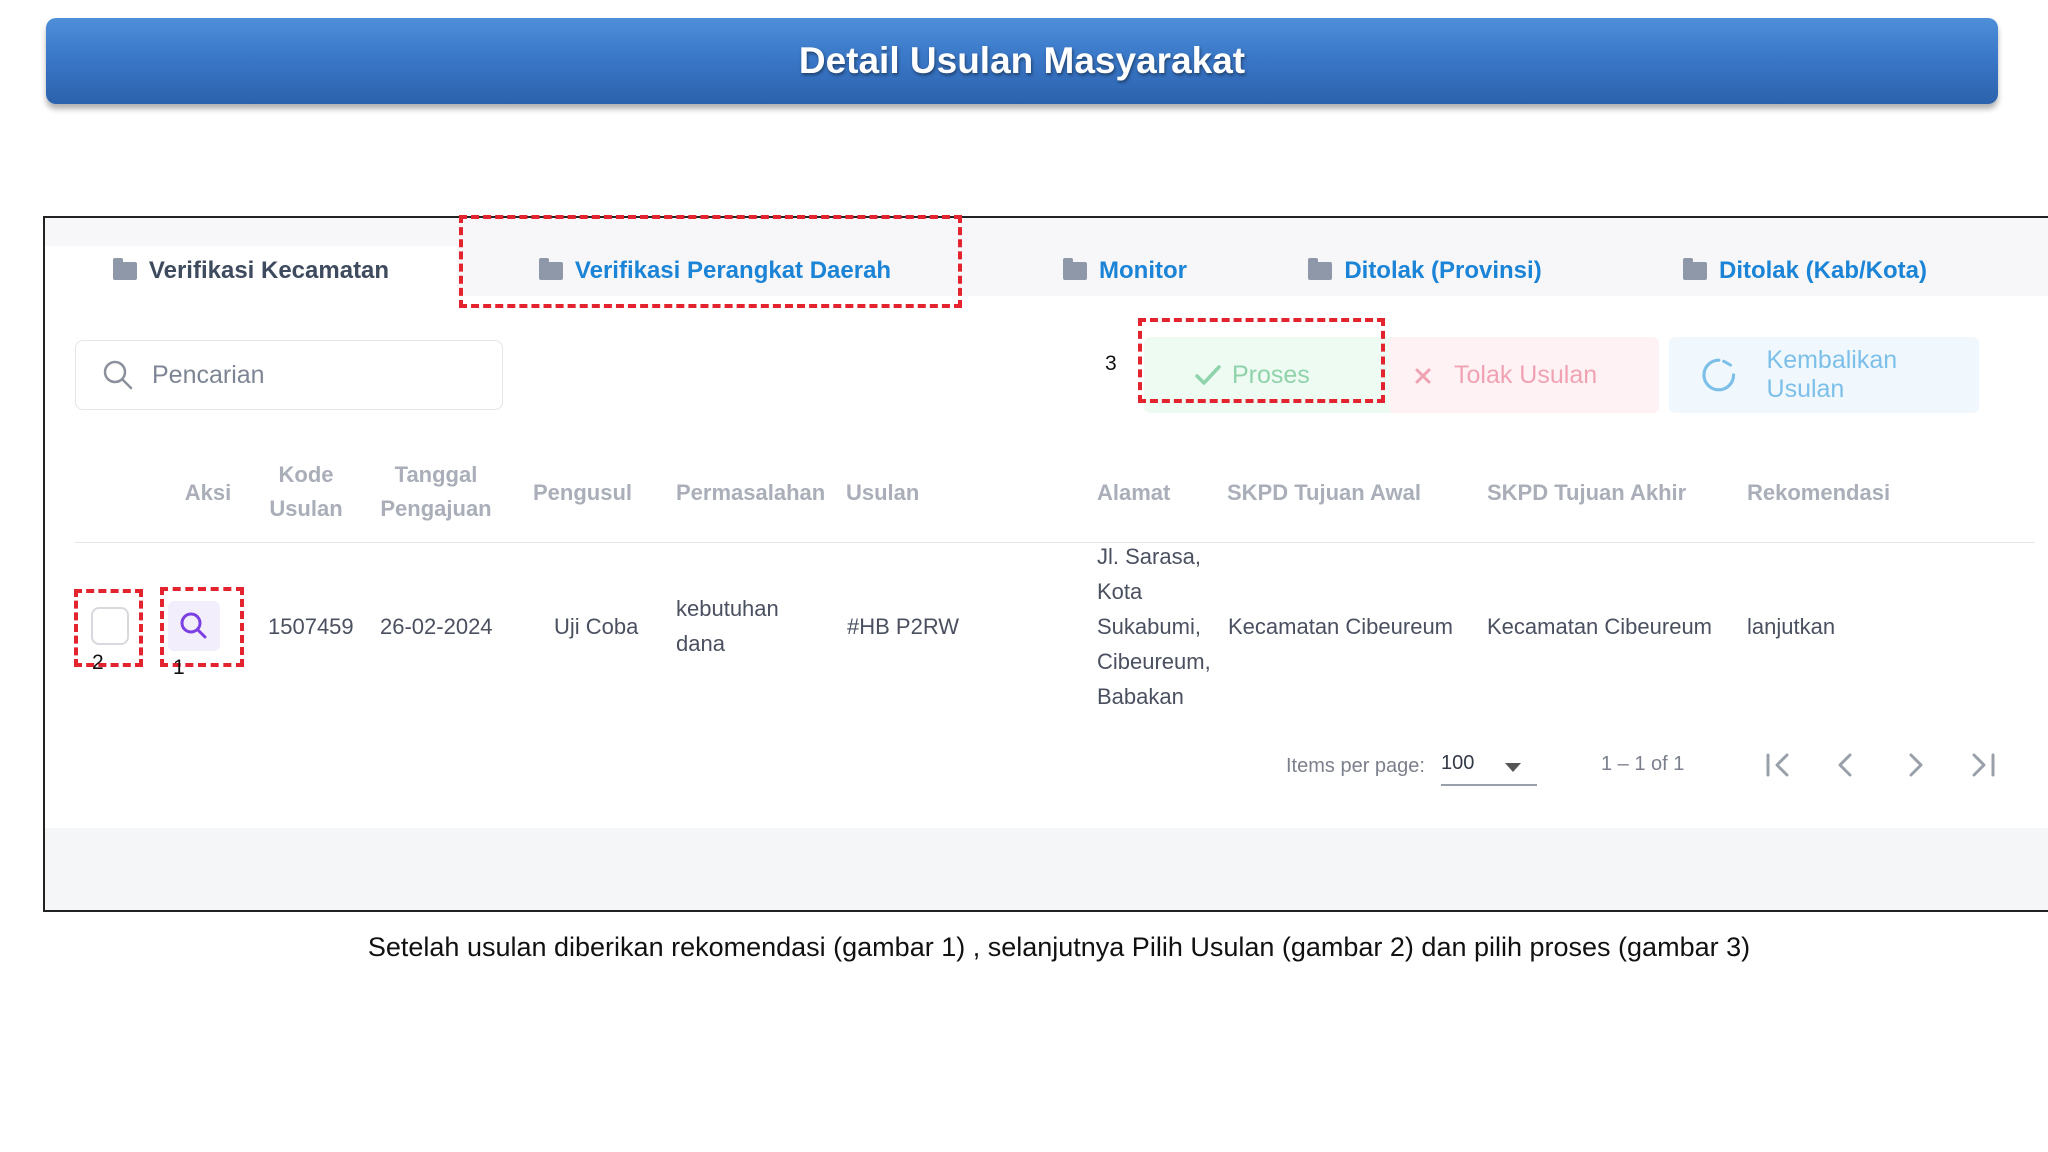  What do you see at coordinates (1458, 763) in the screenshot?
I see `page-size-value: 100` at bounding box center [1458, 763].